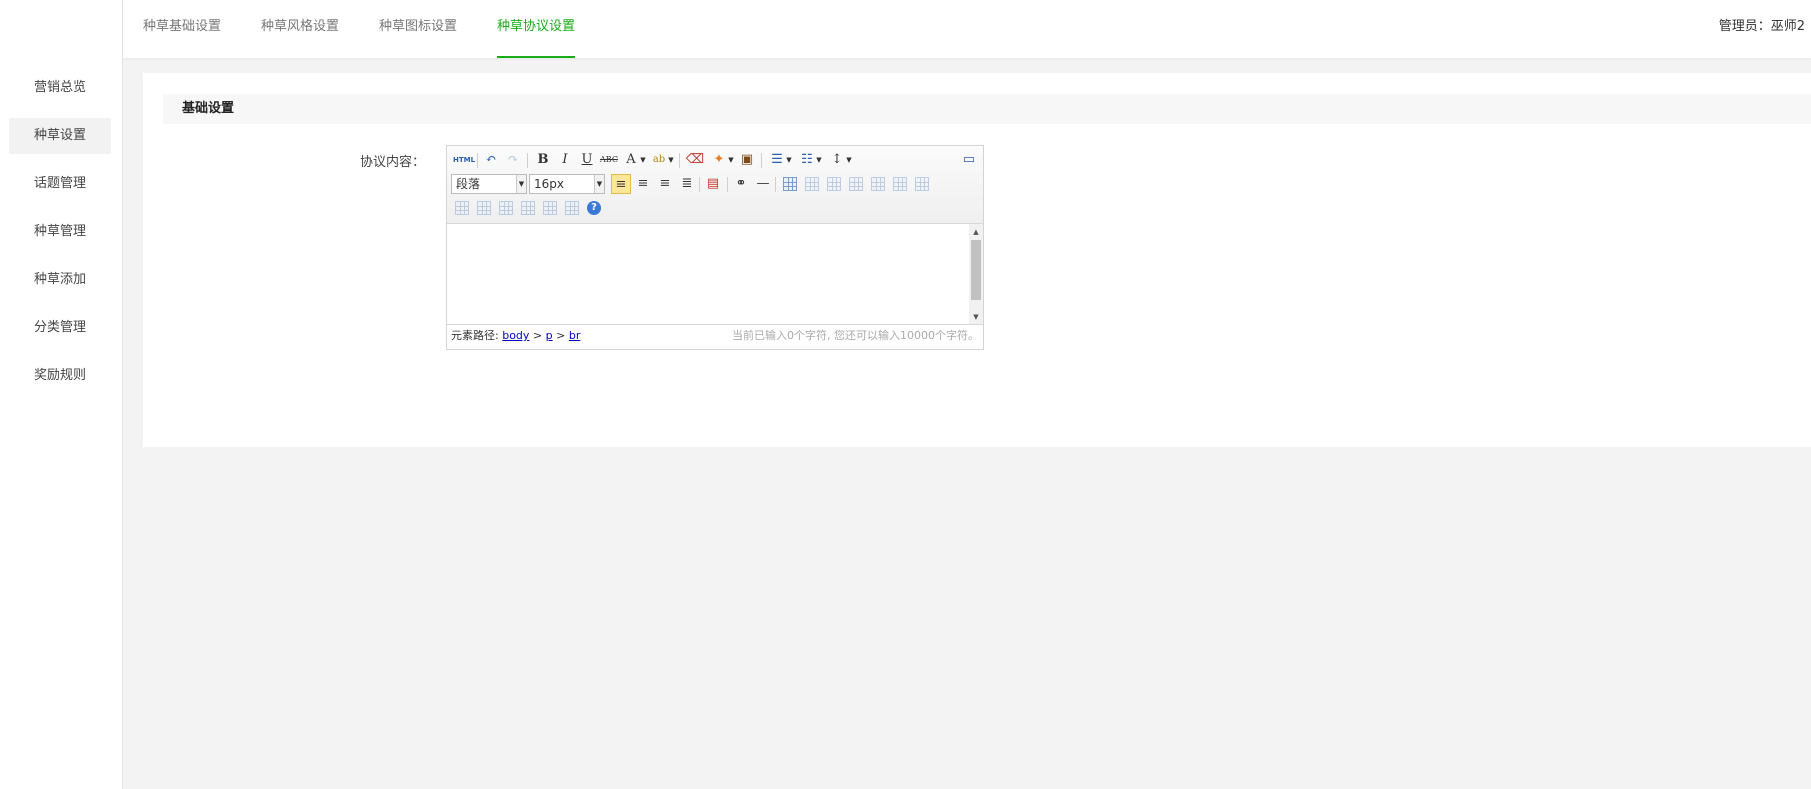  What do you see at coordinates (695, 160) in the screenshot?
I see `eraser-icon: ⌫` at bounding box center [695, 160].